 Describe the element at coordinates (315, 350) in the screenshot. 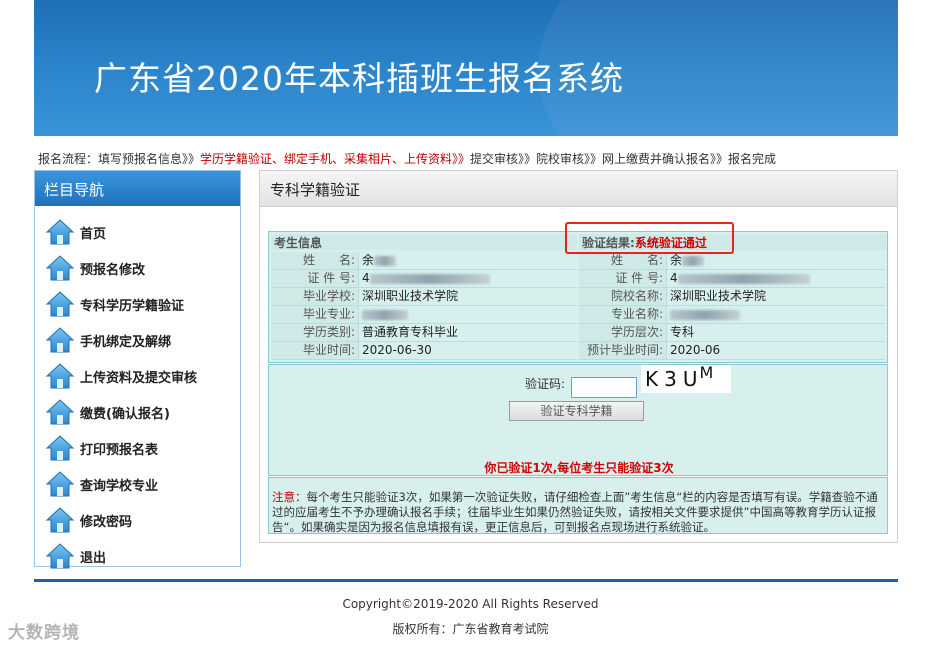

I see `info-row-key: 毕业时间:` at that location.